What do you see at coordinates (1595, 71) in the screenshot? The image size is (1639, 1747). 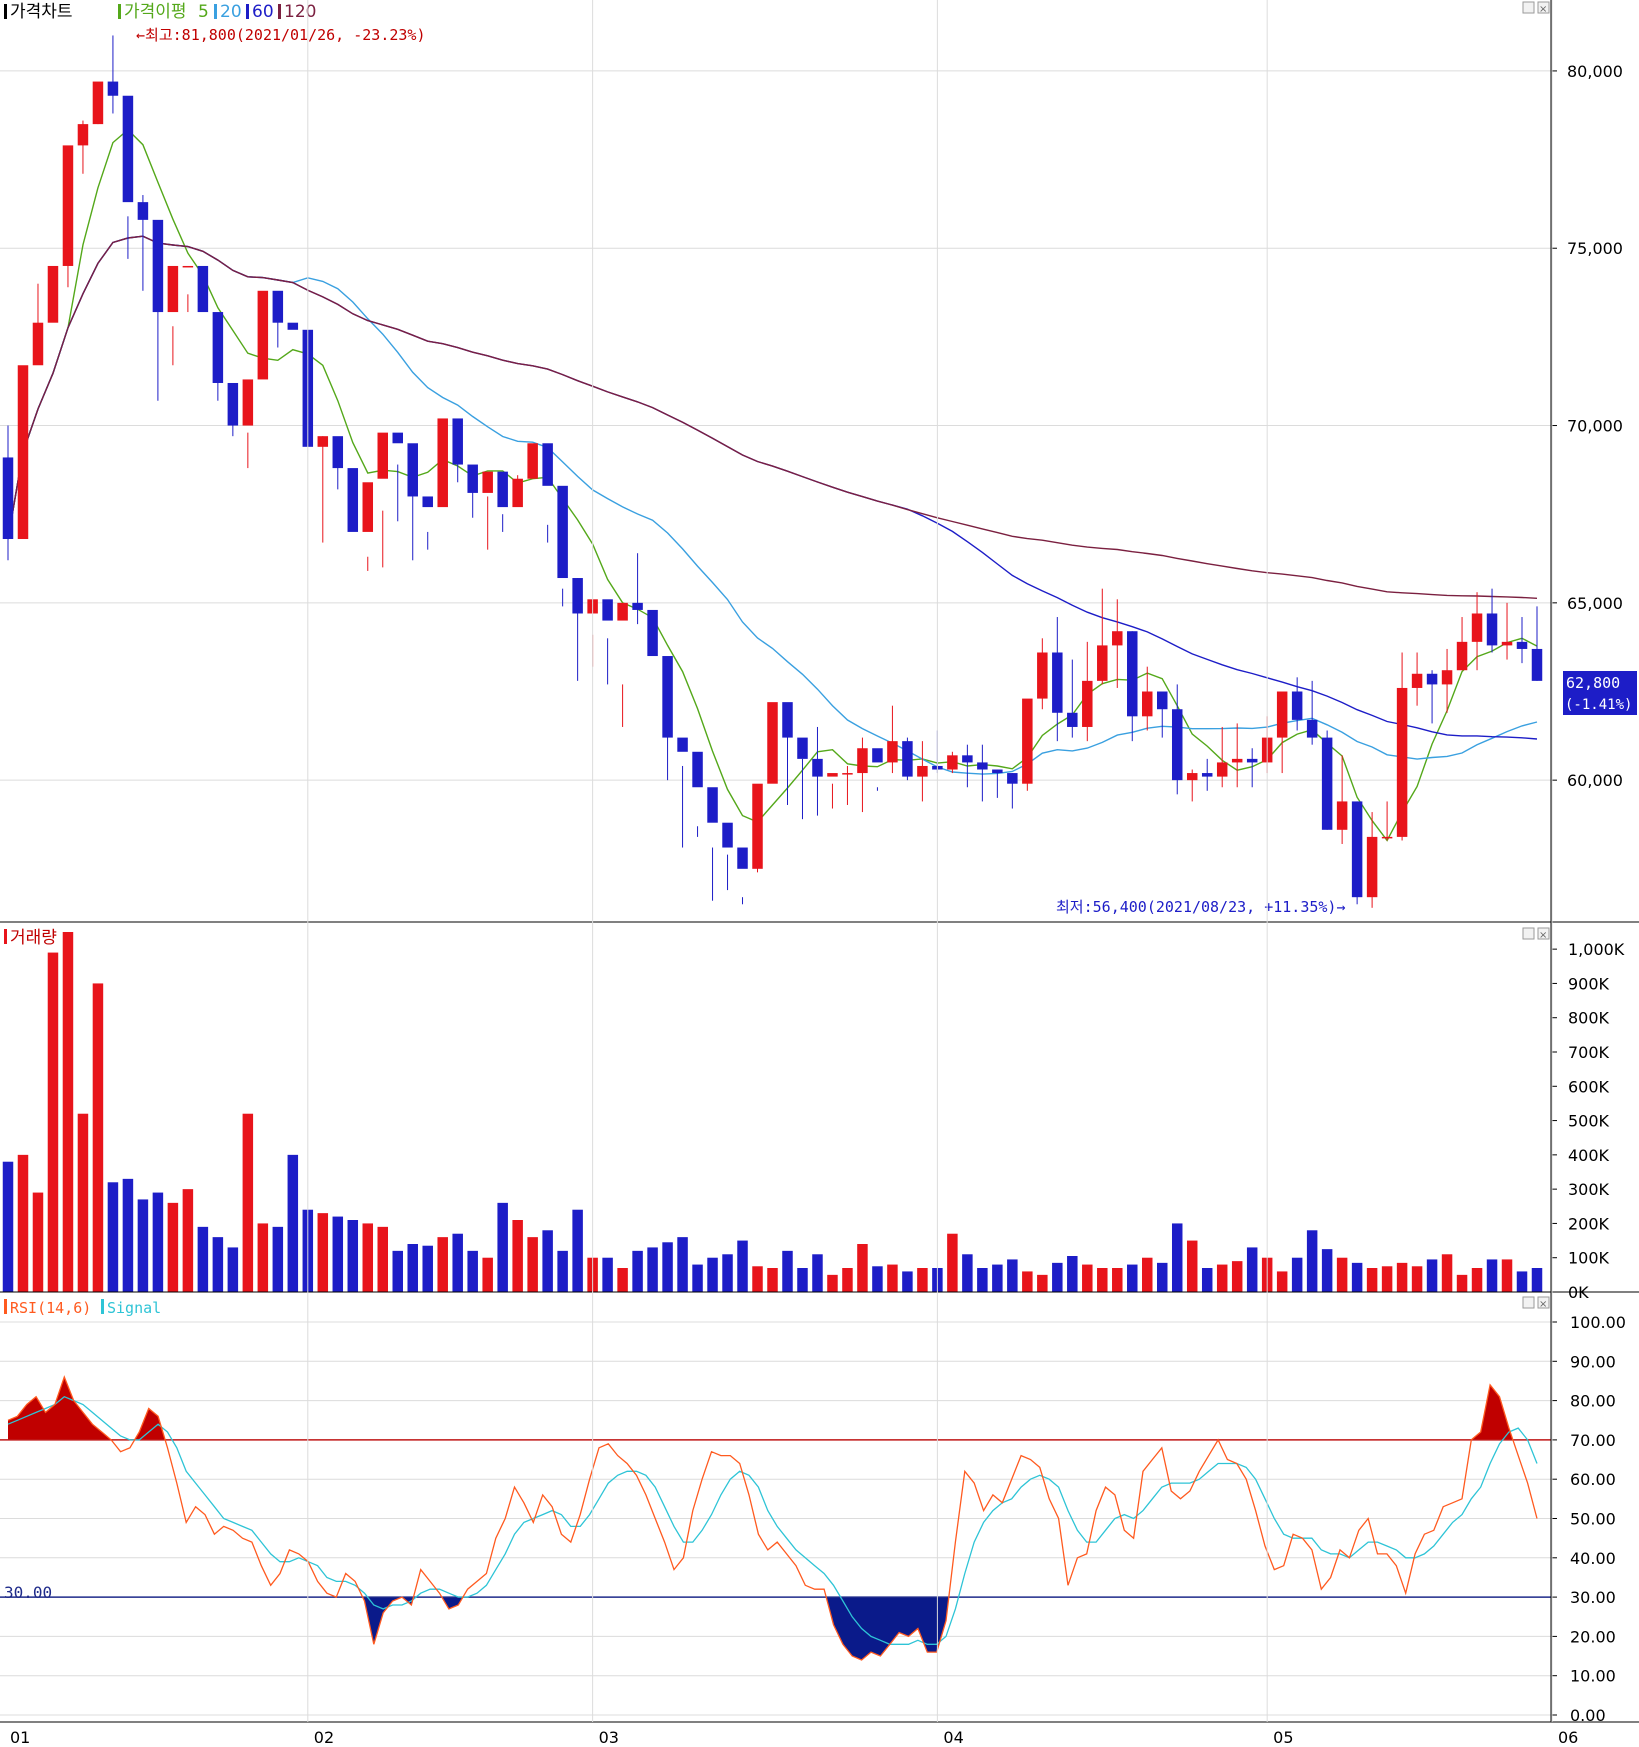 I see `price-tick-label: 80,000` at bounding box center [1595, 71].